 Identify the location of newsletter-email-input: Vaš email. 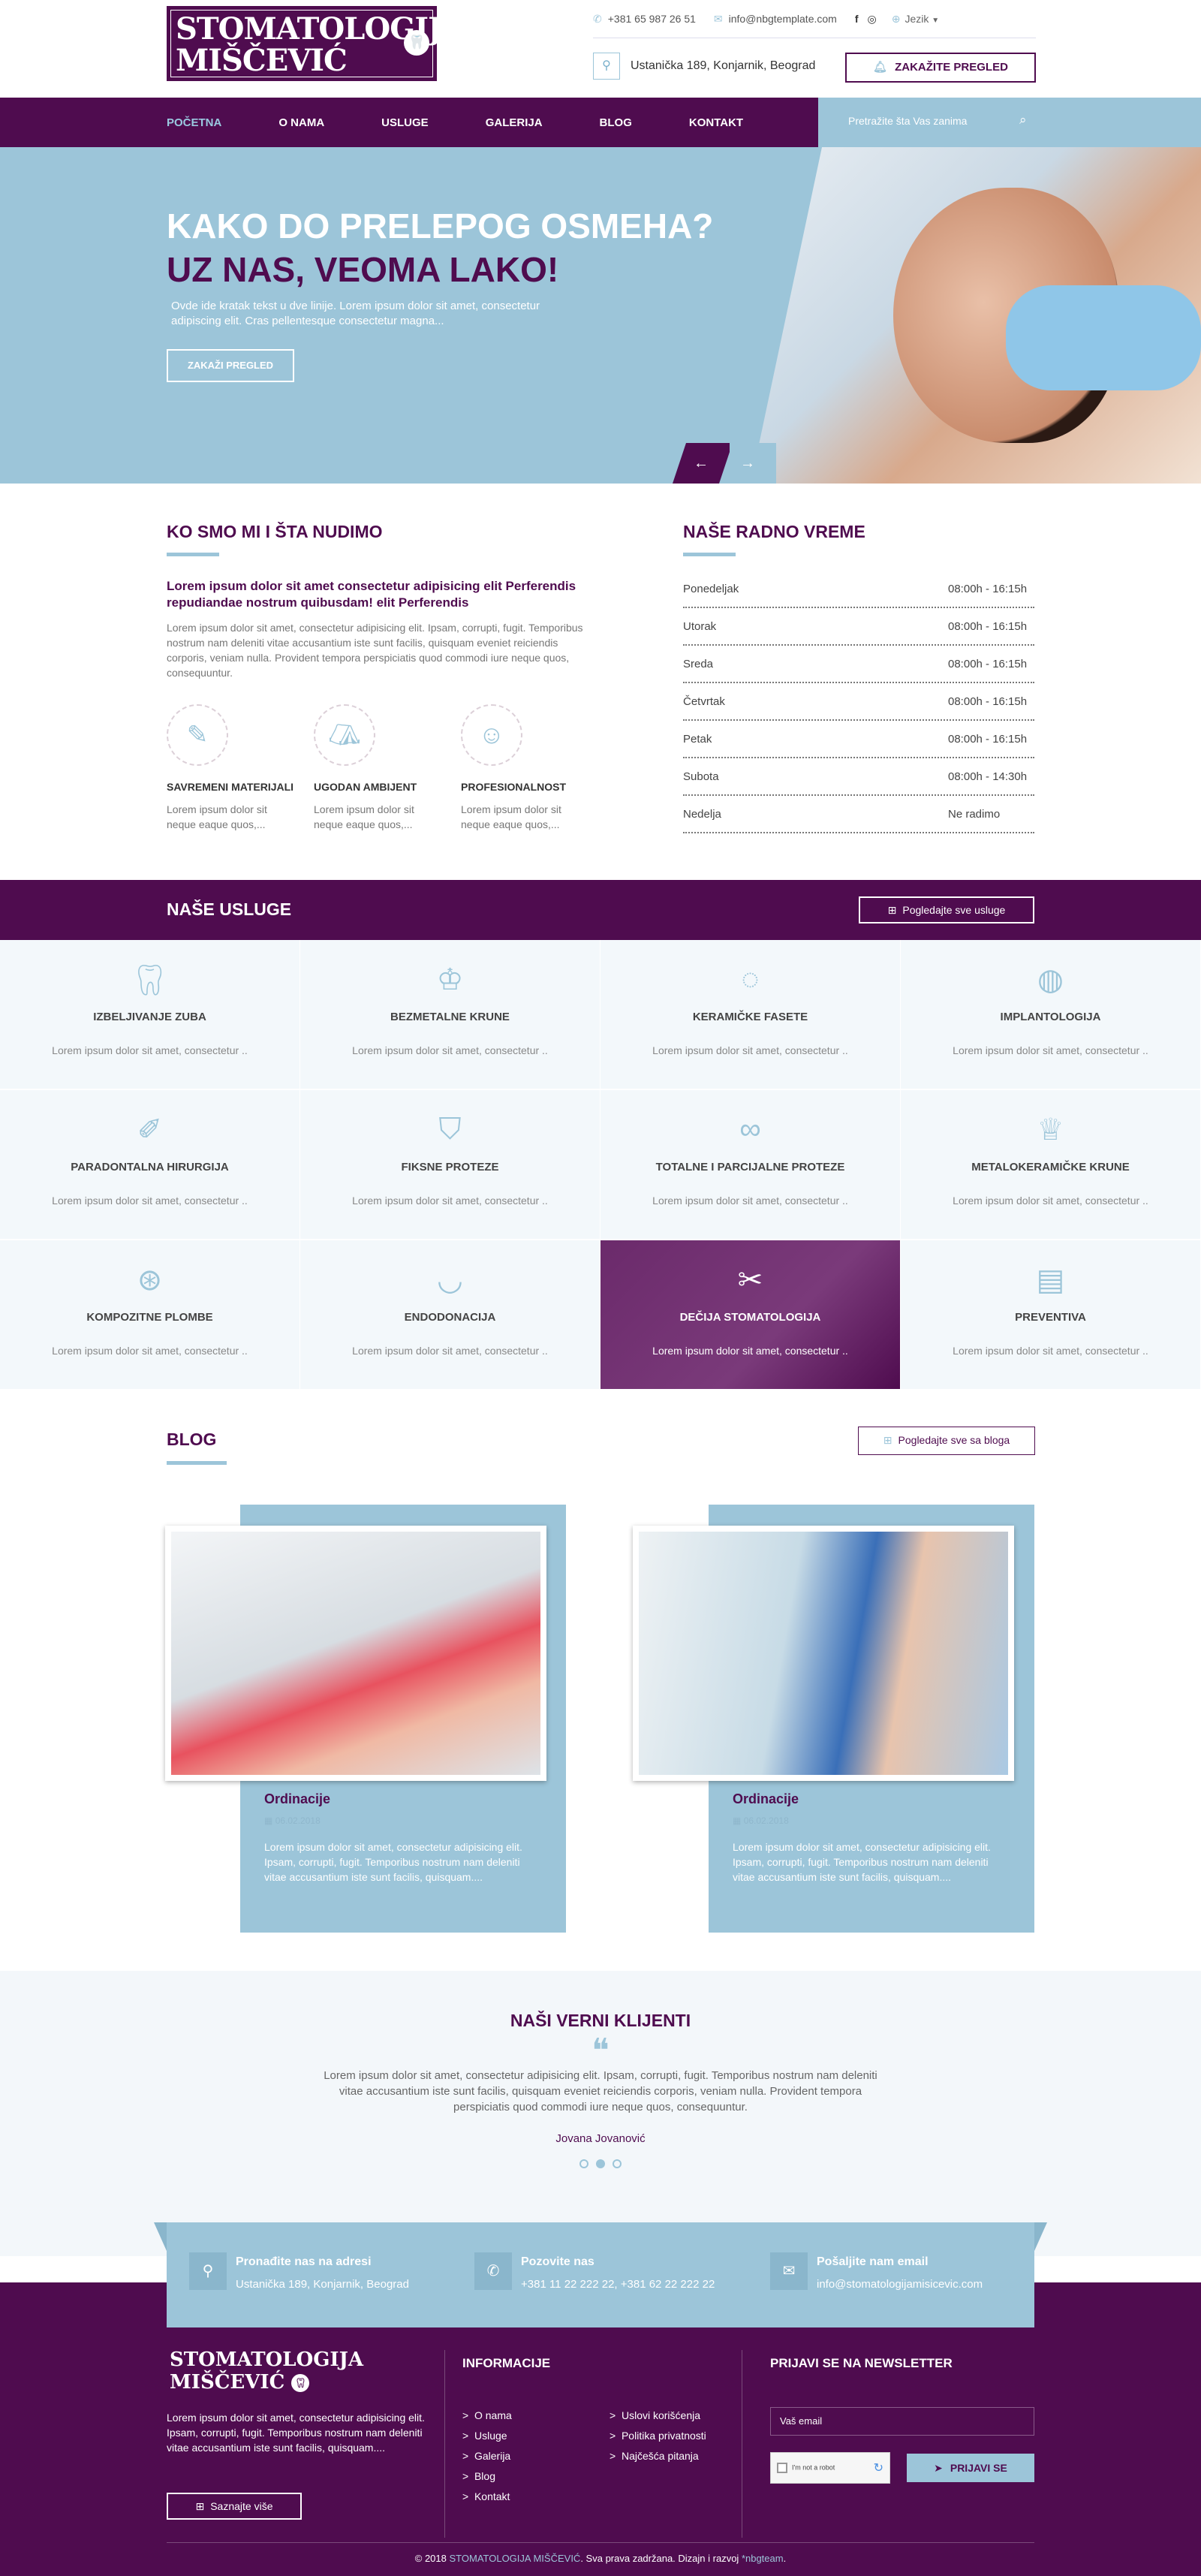
(902, 2421).